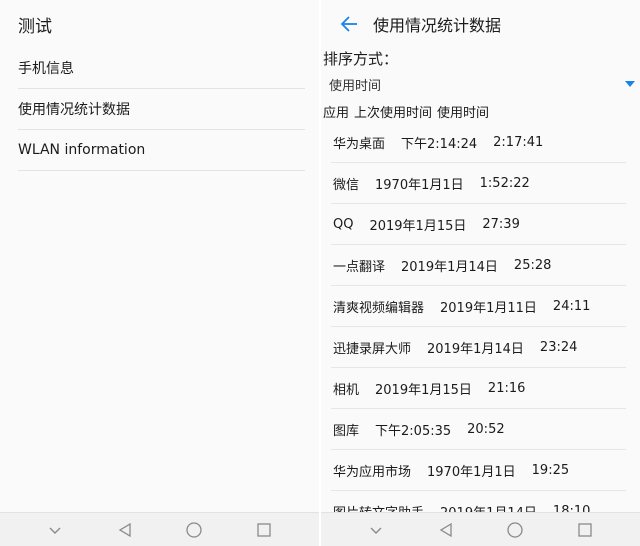 This screenshot has width=640, height=546. What do you see at coordinates (571, 306) in the screenshot?
I see `usage-time: 24:11` at bounding box center [571, 306].